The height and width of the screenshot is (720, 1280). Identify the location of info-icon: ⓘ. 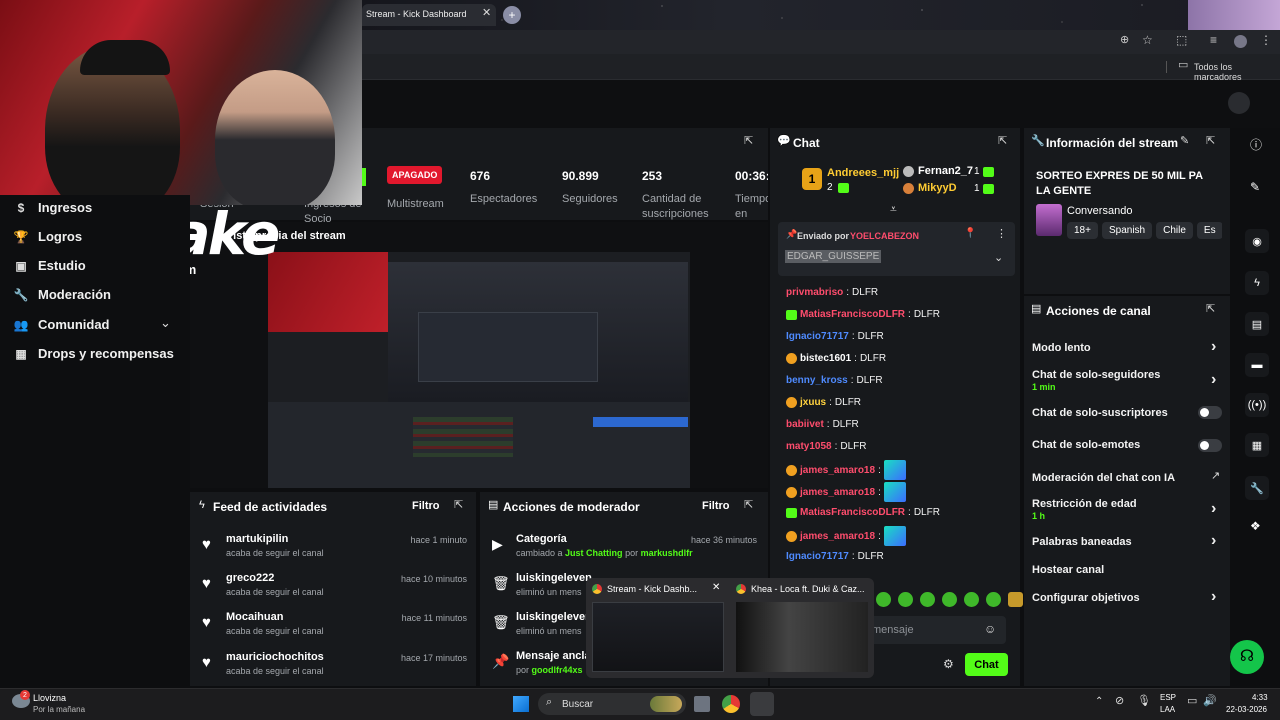
(1256, 145).